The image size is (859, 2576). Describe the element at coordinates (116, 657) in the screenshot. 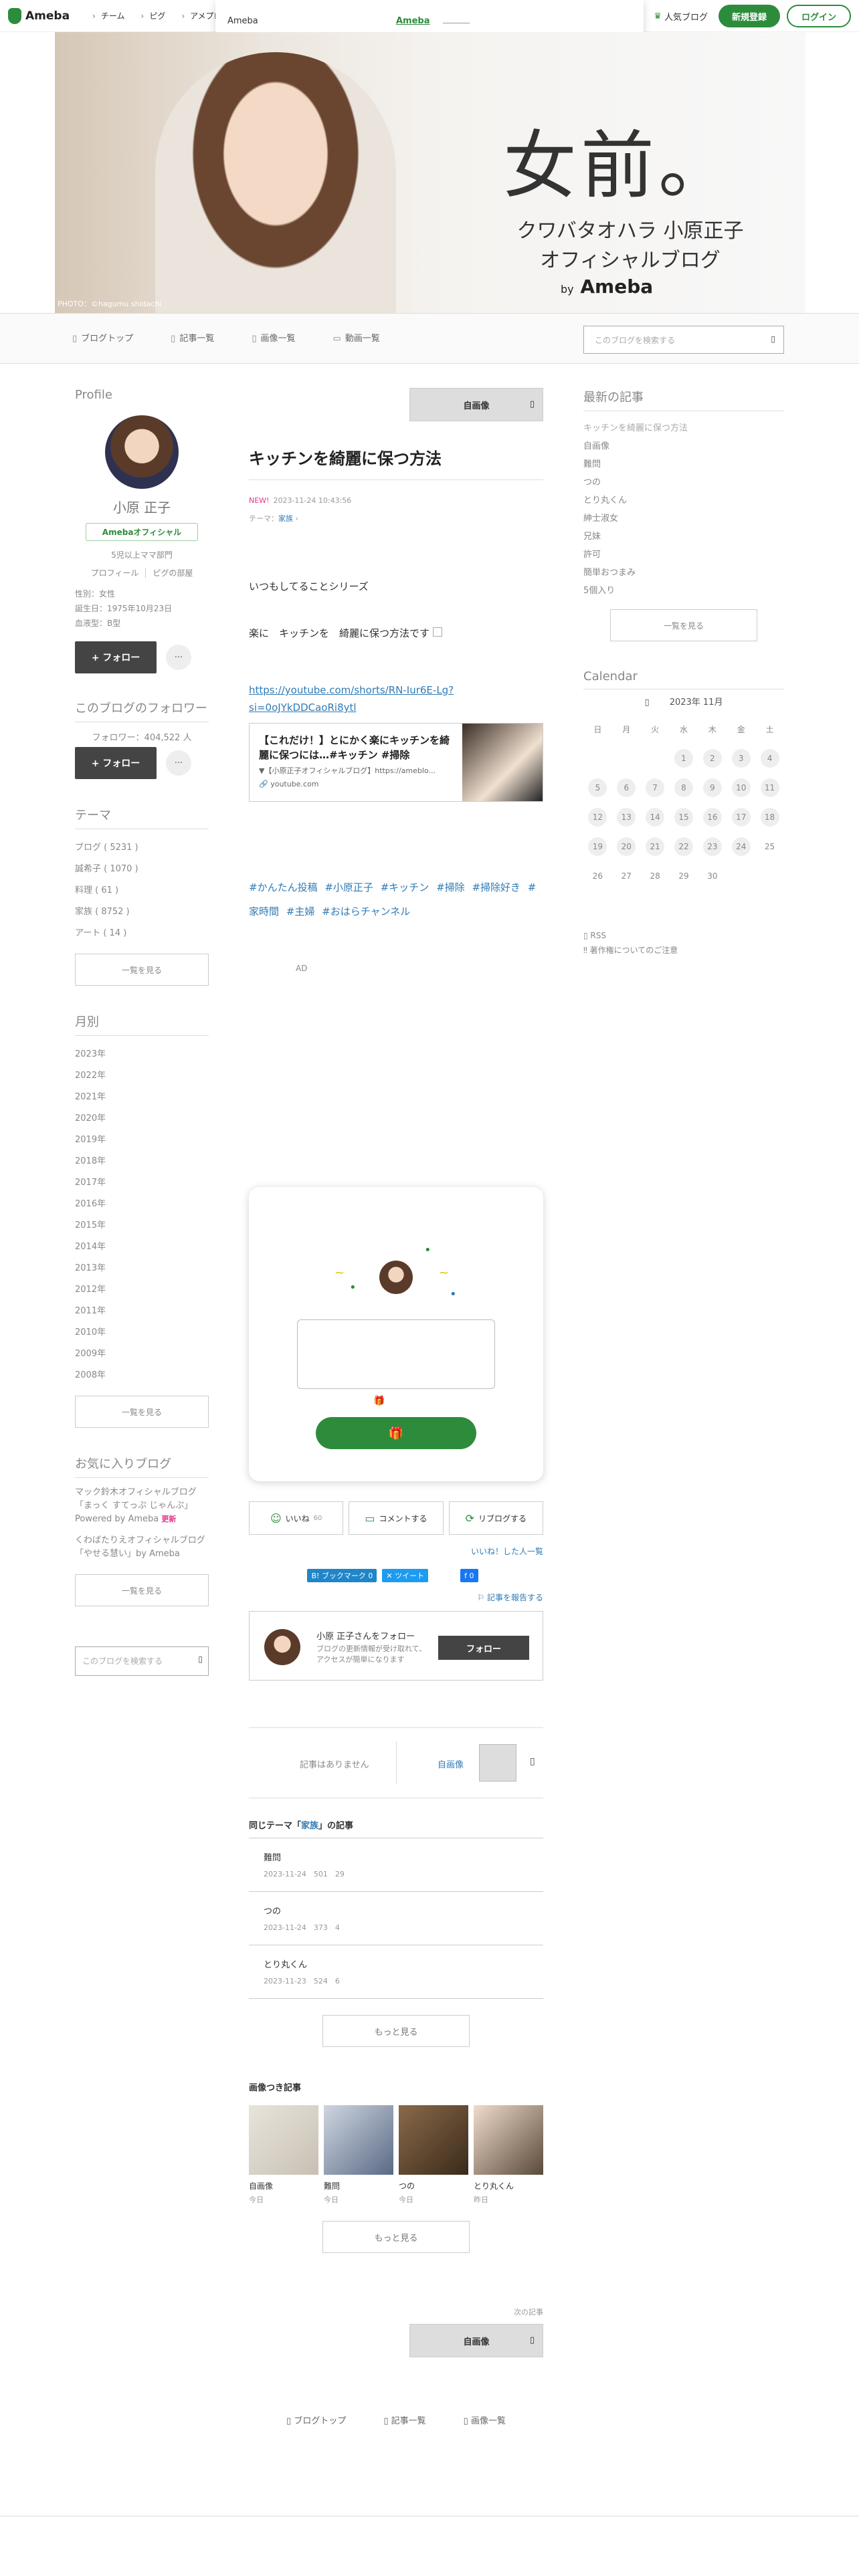

I see `profile-follow-button: + フォロー` at that location.